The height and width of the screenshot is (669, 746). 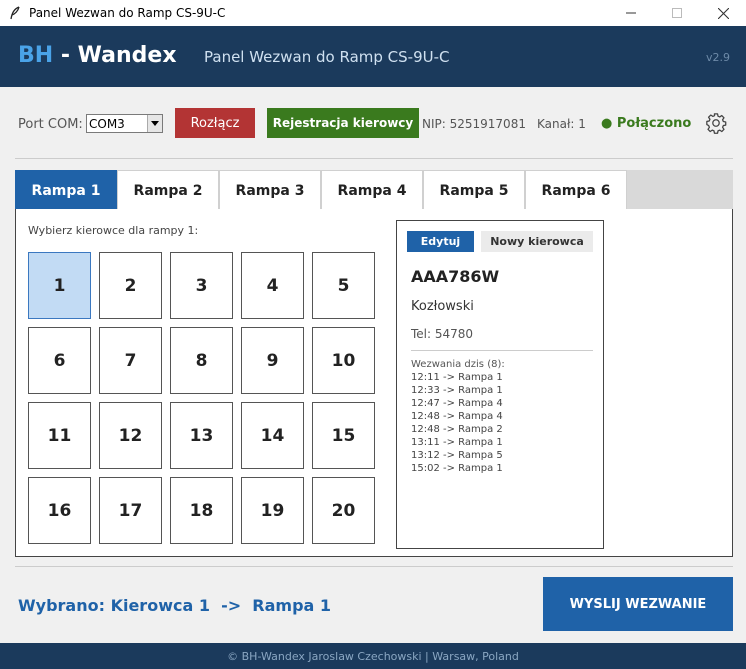 I want to click on driver-phone: Tel: 54780, so click(x=442, y=334).